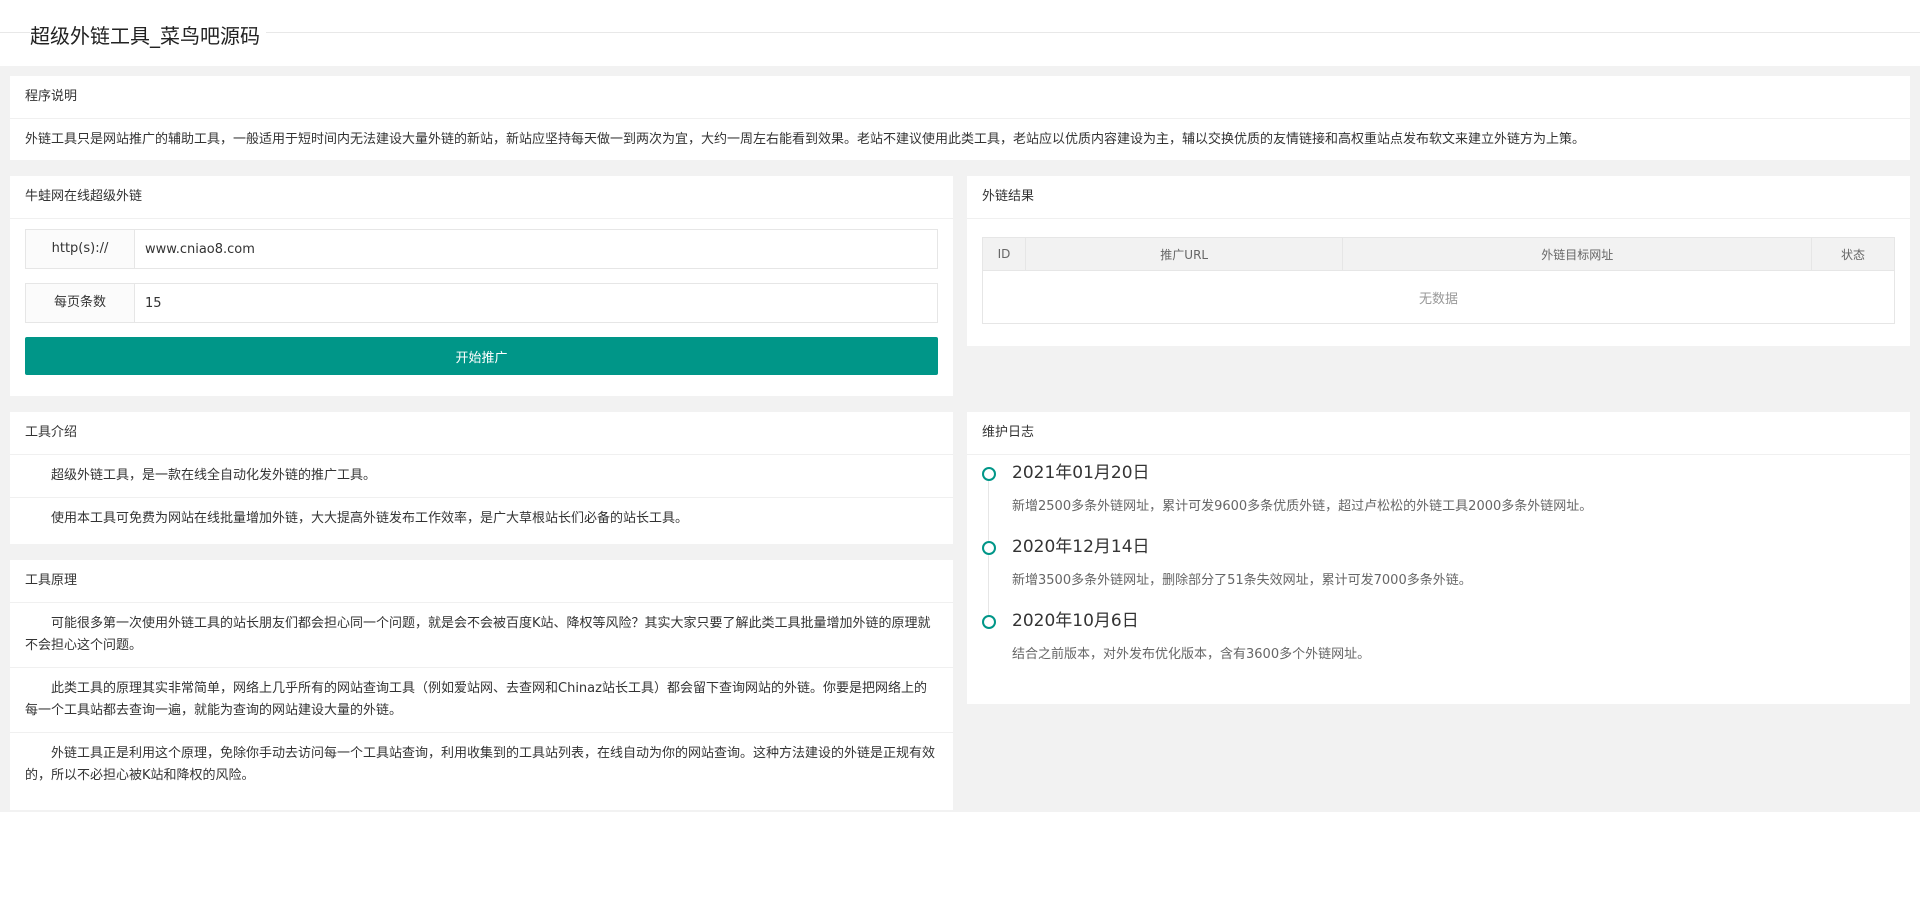 This screenshot has width=1920, height=916. What do you see at coordinates (481, 356) in the screenshot?
I see `start-promotion-button: 开始推广` at bounding box center [481, 356].